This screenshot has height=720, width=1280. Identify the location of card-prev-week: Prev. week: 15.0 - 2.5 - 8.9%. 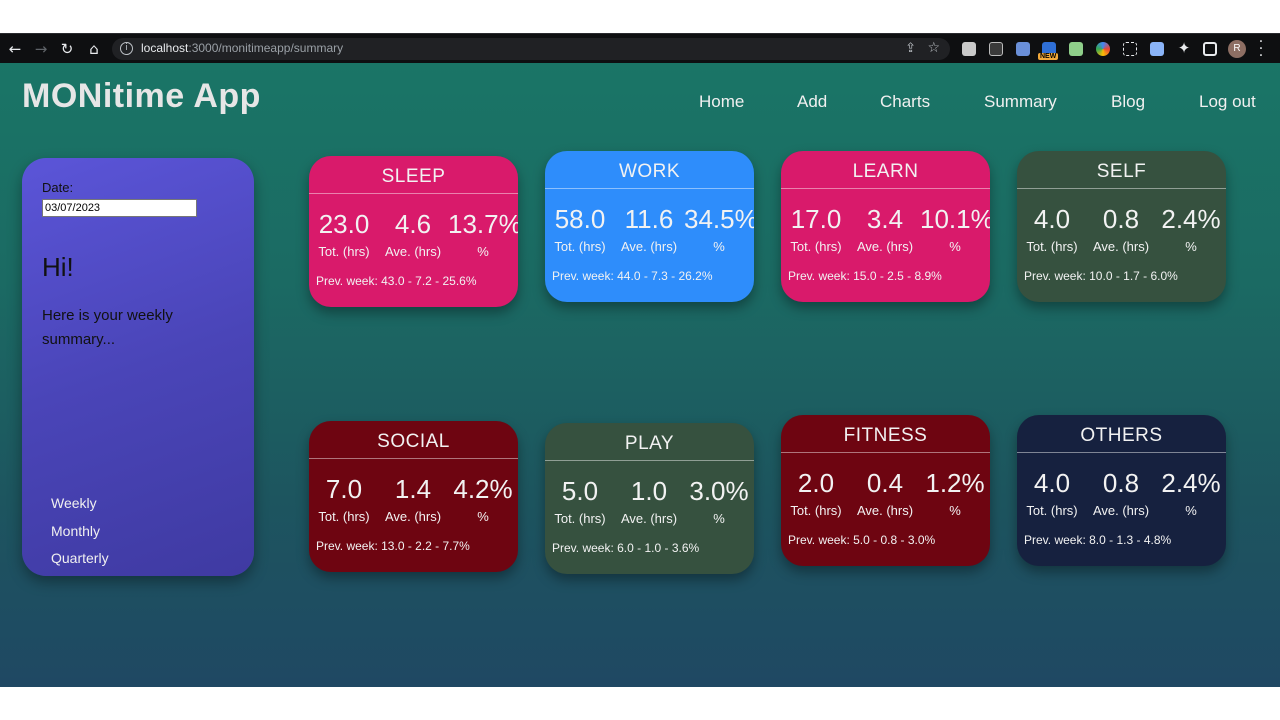
(865, 276).